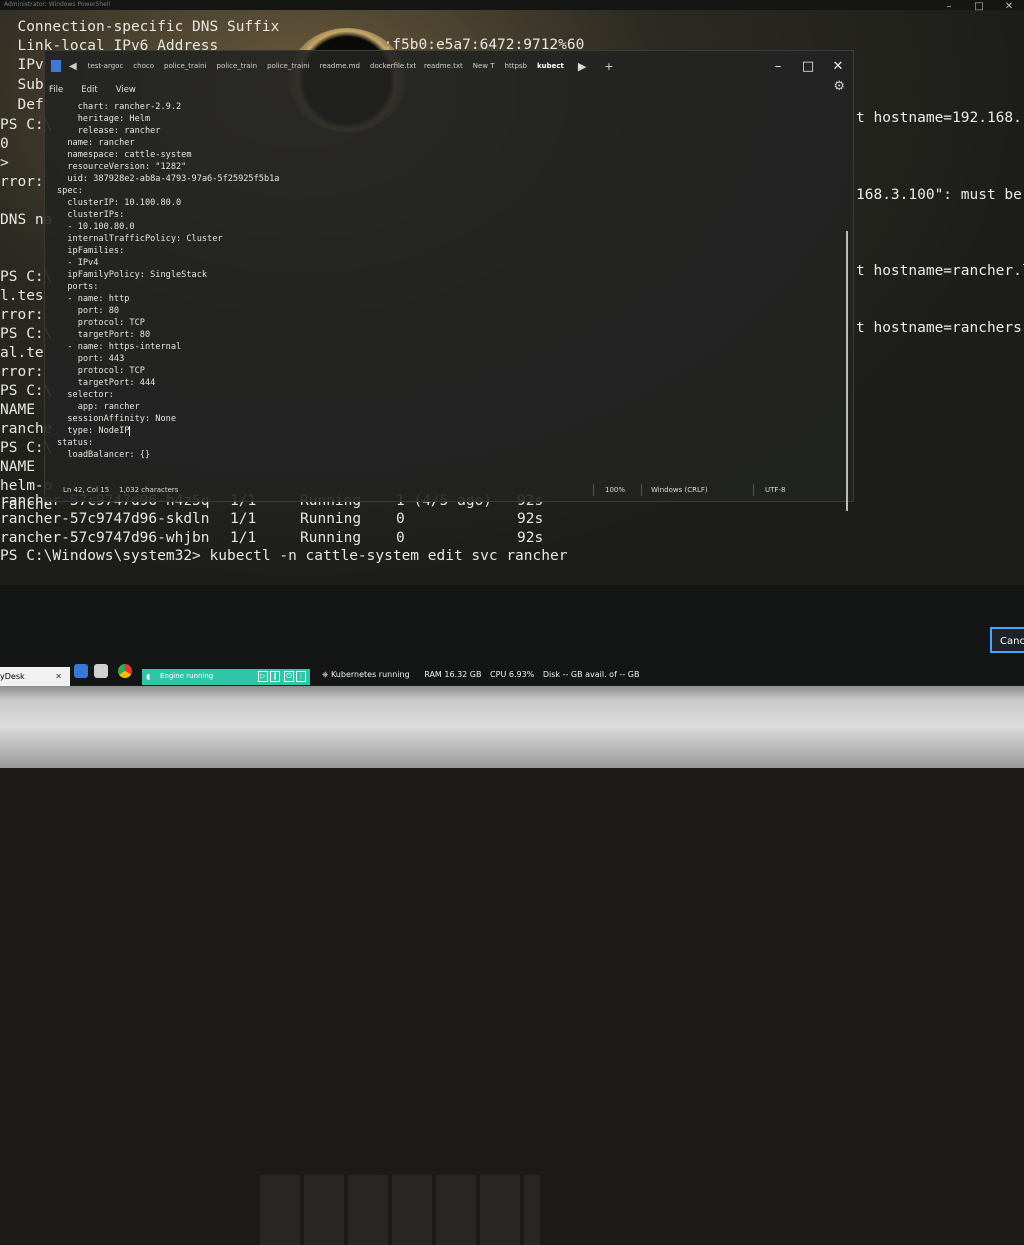 The height and width of the screenshot is (1245, 1024). I want to click on pod-ready: 1/1, so click(243, 538).